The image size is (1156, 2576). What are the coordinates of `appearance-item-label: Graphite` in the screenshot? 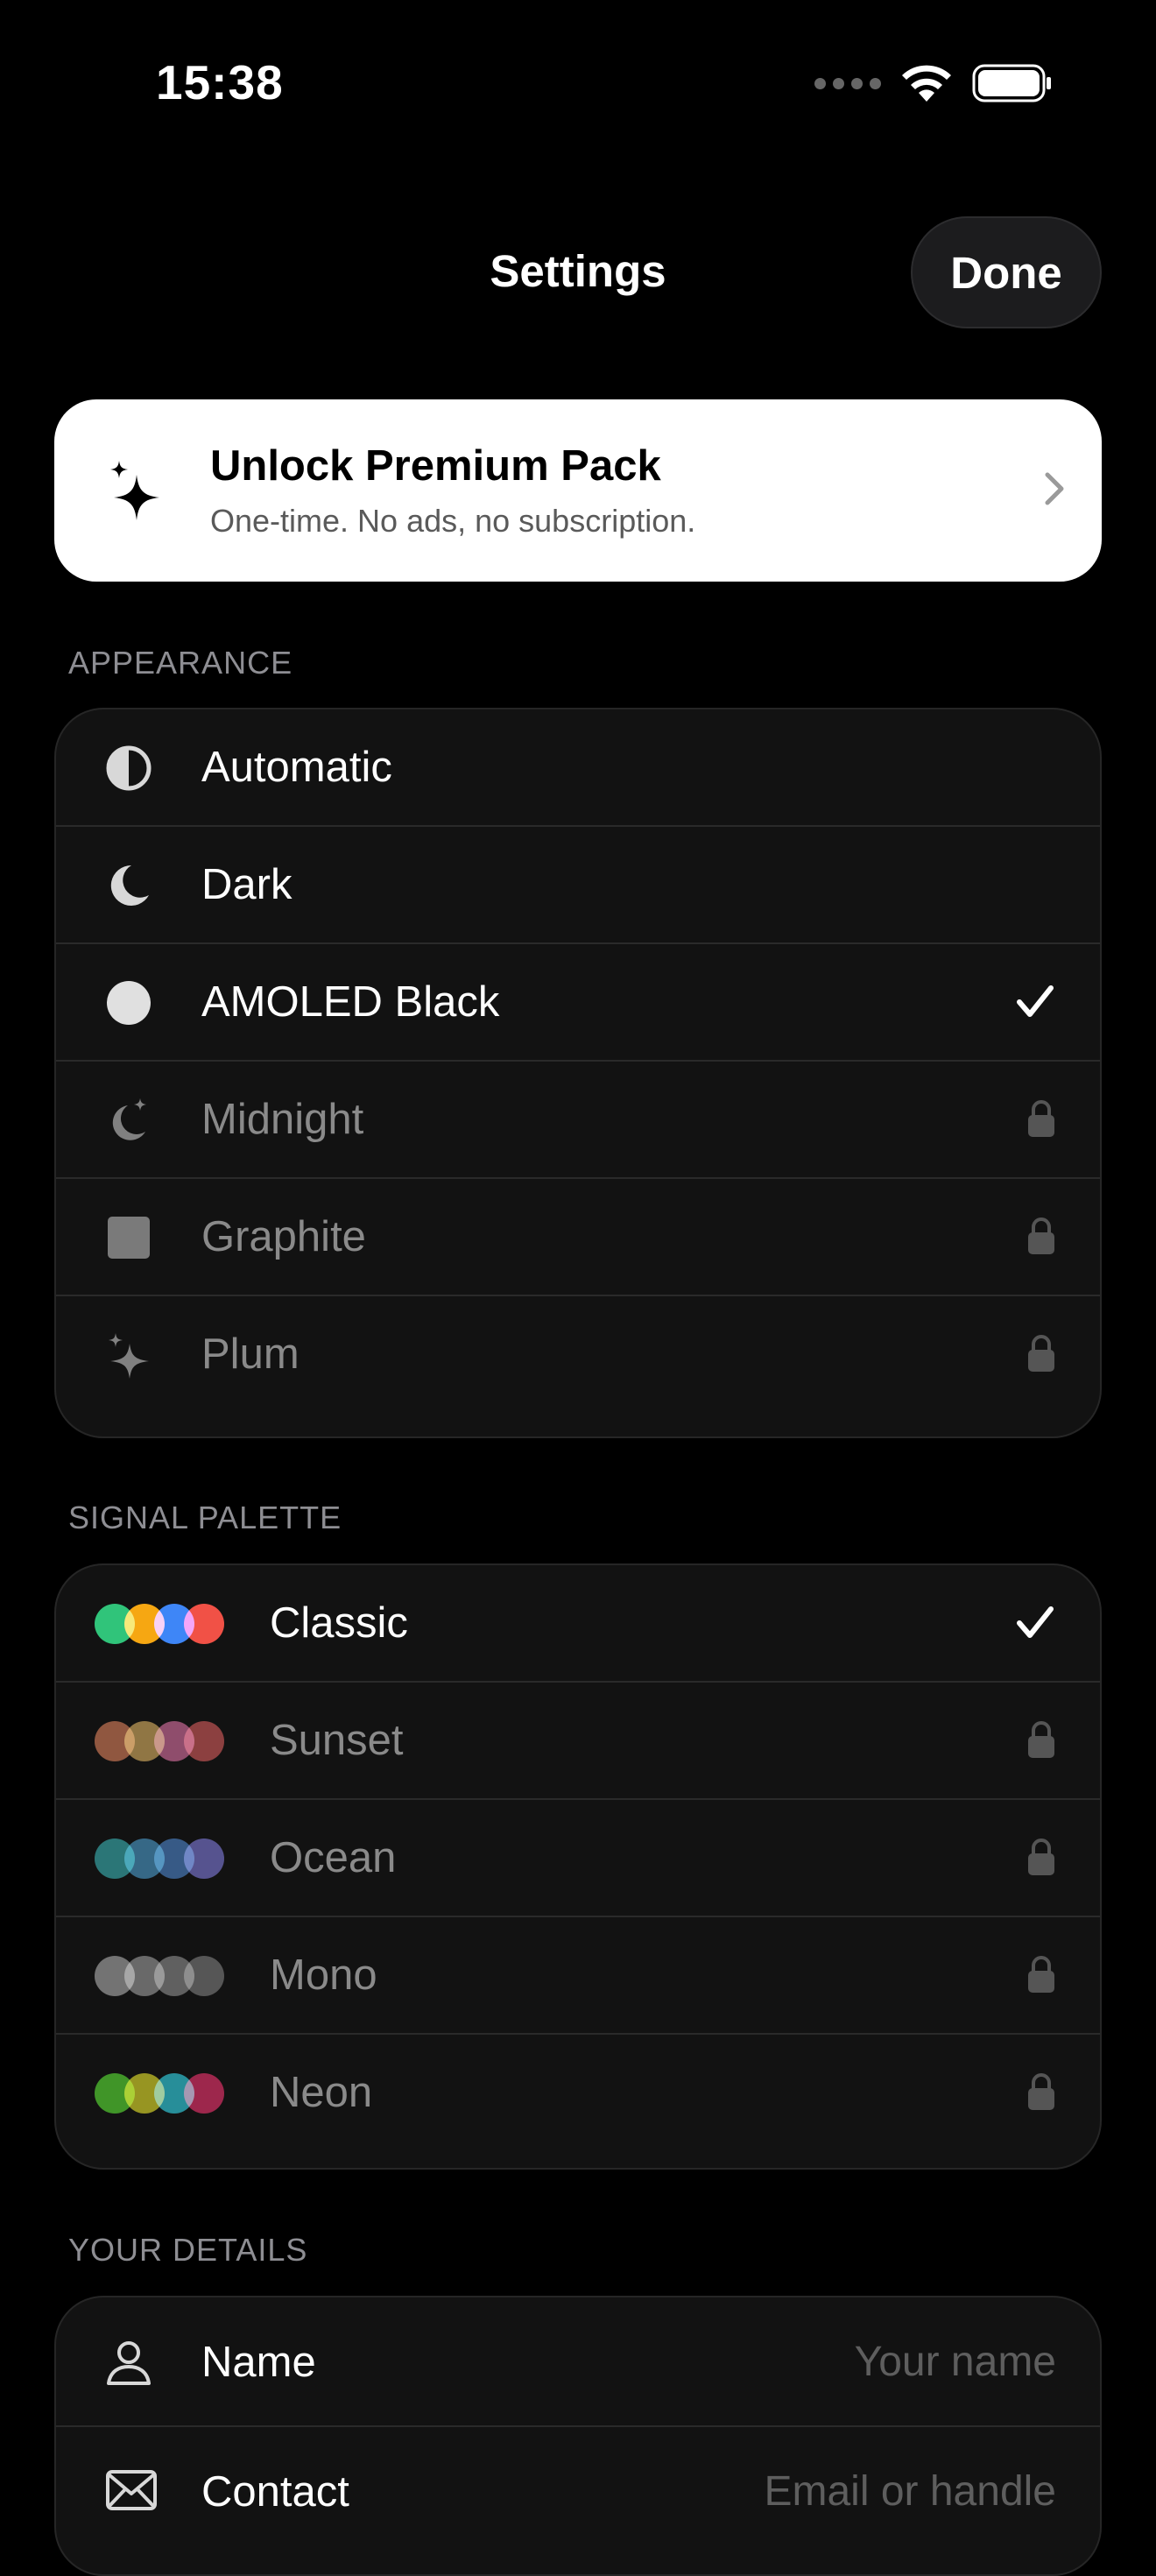 It's located at (283, 1236).